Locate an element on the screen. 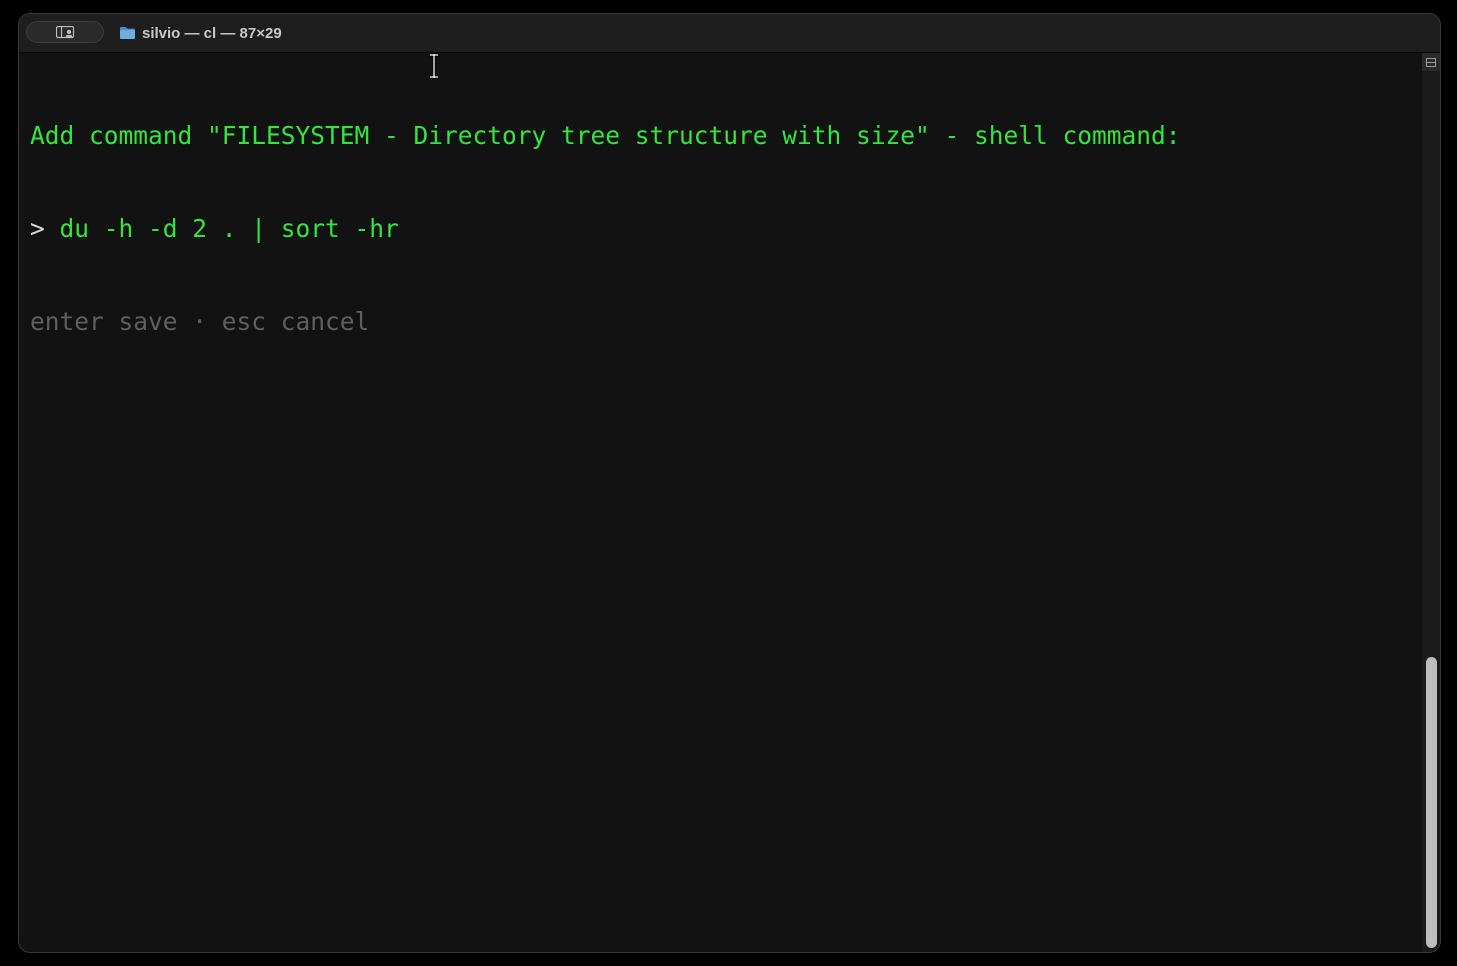 The width and height of the screenshot is (1457, 966). command-input: du -h -d 2 . | sort -hr is located at coordinates (222, 228).